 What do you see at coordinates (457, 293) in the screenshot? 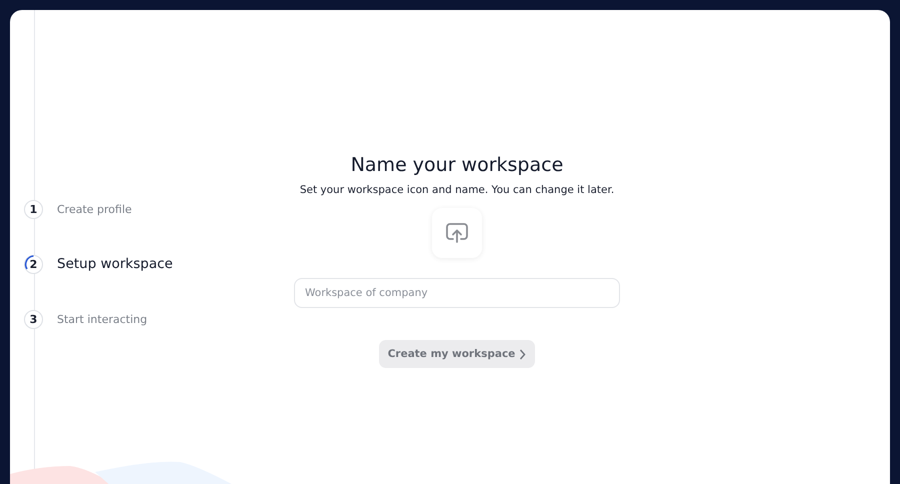
I see `workspace-name-field: Workspace of company` at bounding box center [457, 293].